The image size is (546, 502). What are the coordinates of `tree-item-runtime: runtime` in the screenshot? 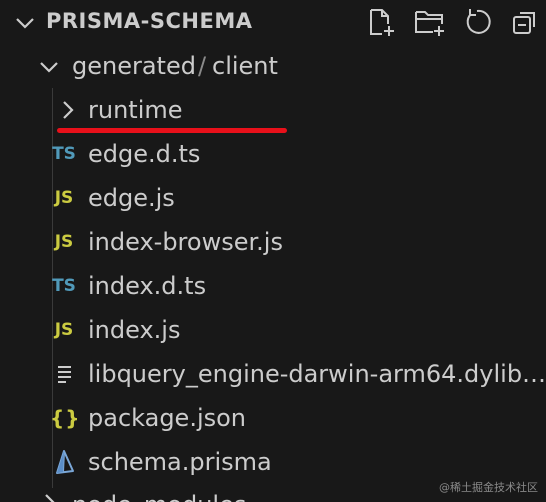 It's located at (273, 110).